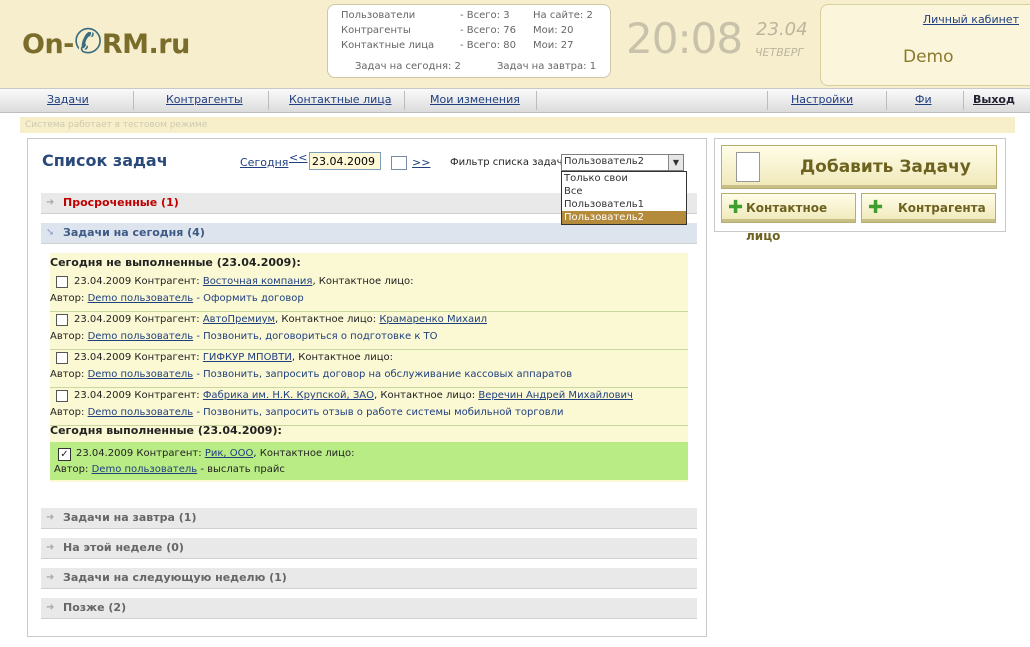 This screenshot has height=647, width=1030. Describe the element at coordinates (376, 30) in the screenshot. I see `stats-contractors-label: Контрагенты` at that location.